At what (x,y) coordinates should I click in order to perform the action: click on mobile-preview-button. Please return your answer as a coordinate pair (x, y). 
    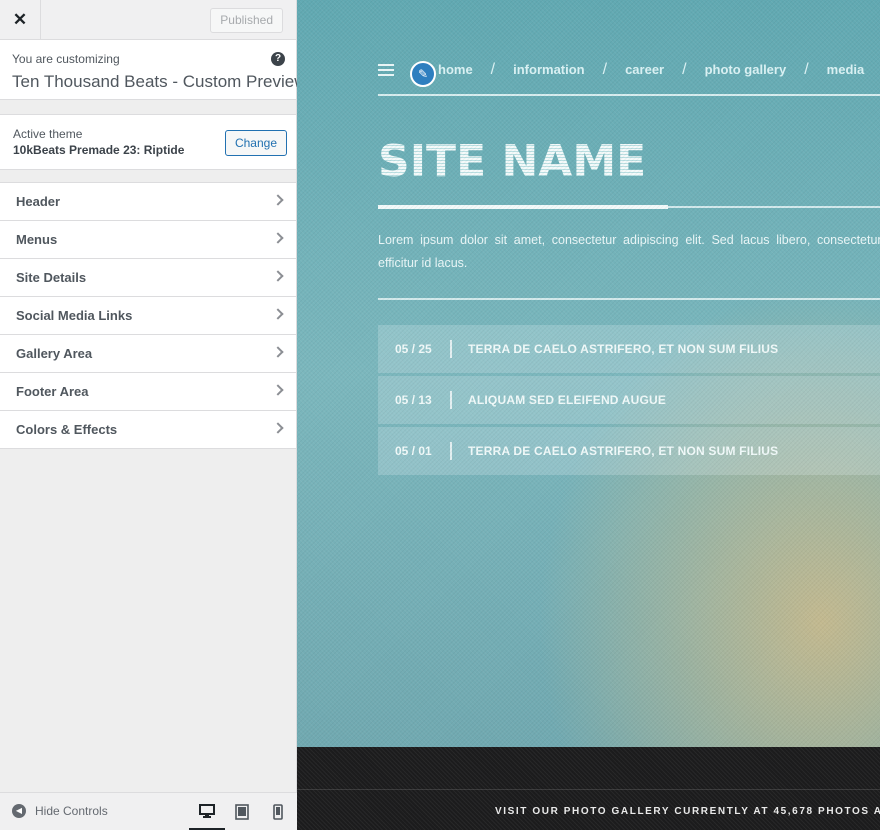
    Looking at the image, I should click on (278, 811).